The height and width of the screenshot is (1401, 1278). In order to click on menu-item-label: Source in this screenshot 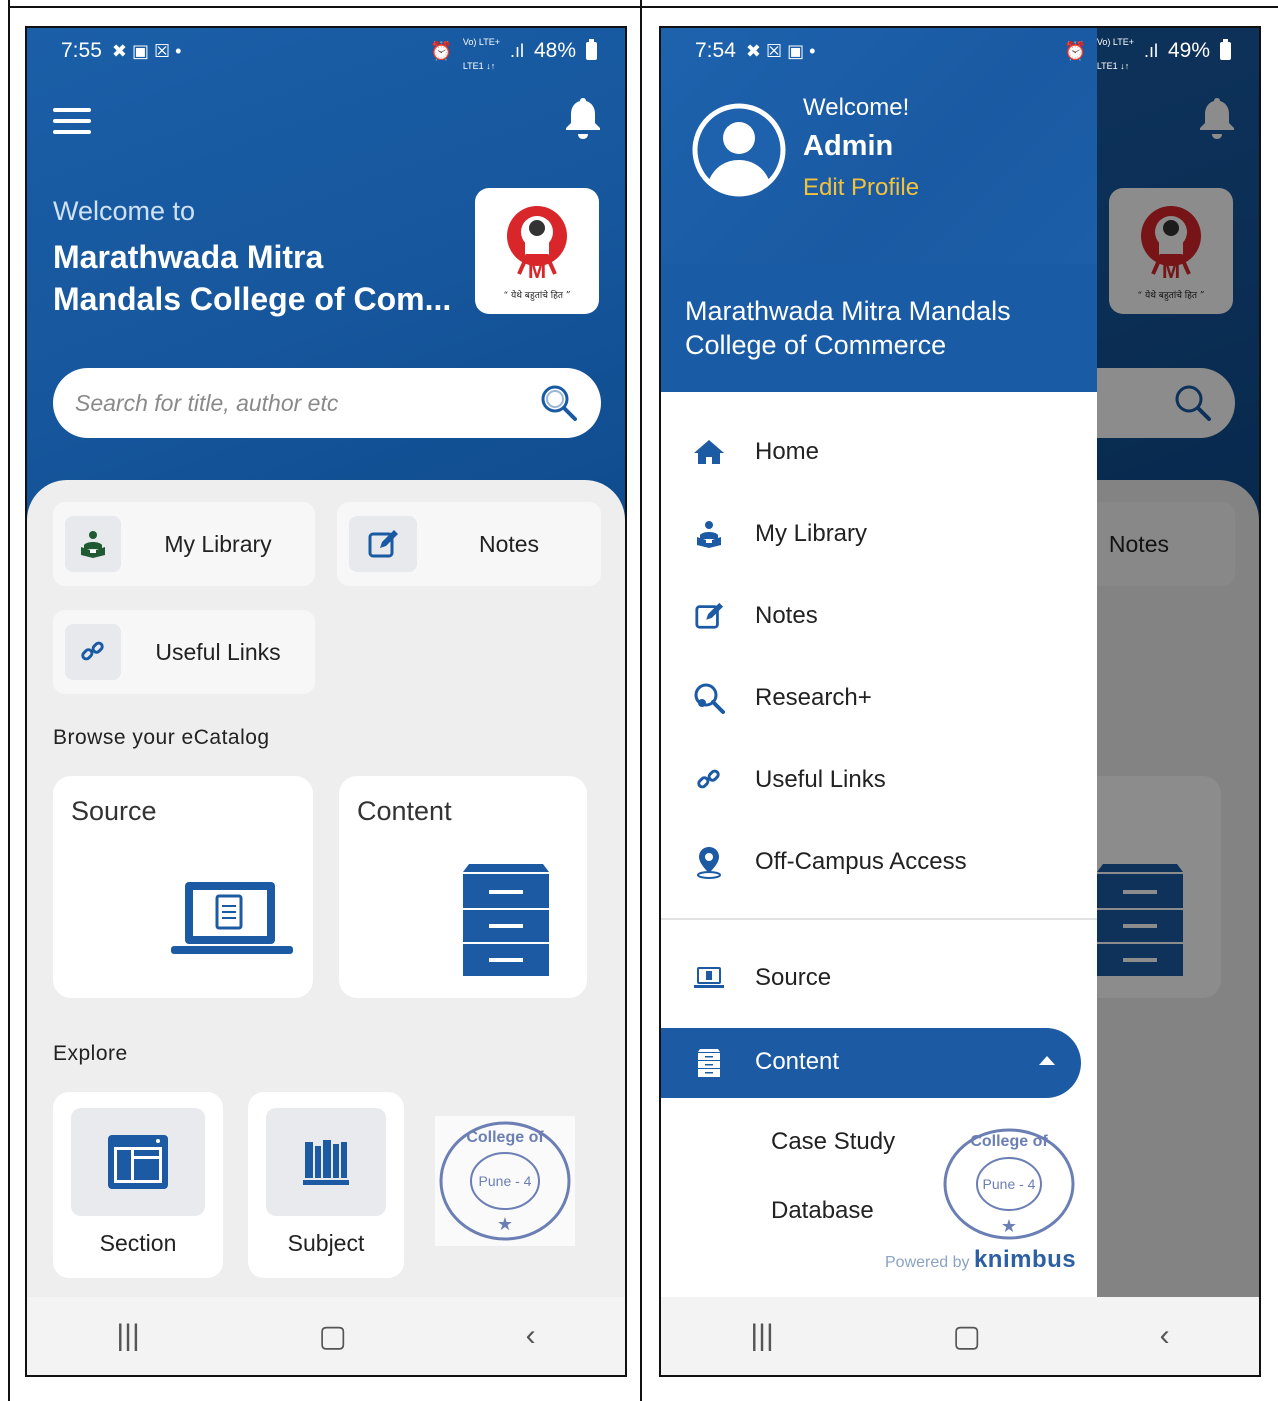, I will do `click(793, 977)`.